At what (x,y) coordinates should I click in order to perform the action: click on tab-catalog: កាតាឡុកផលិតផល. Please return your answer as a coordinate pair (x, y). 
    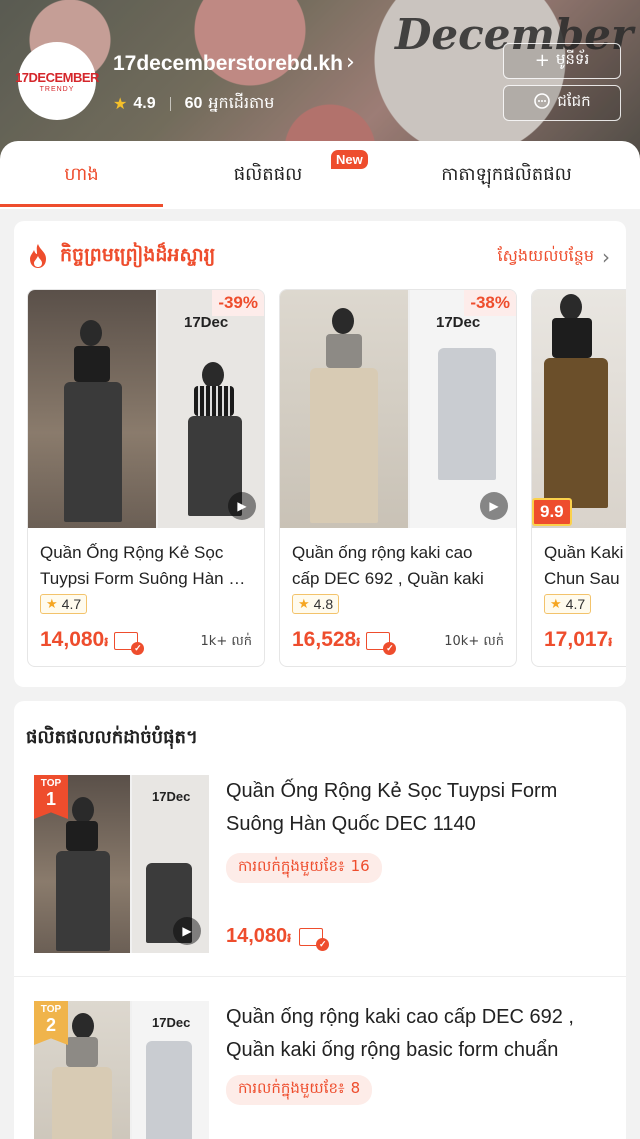
    Looking at the image, I should click on (506, 175).